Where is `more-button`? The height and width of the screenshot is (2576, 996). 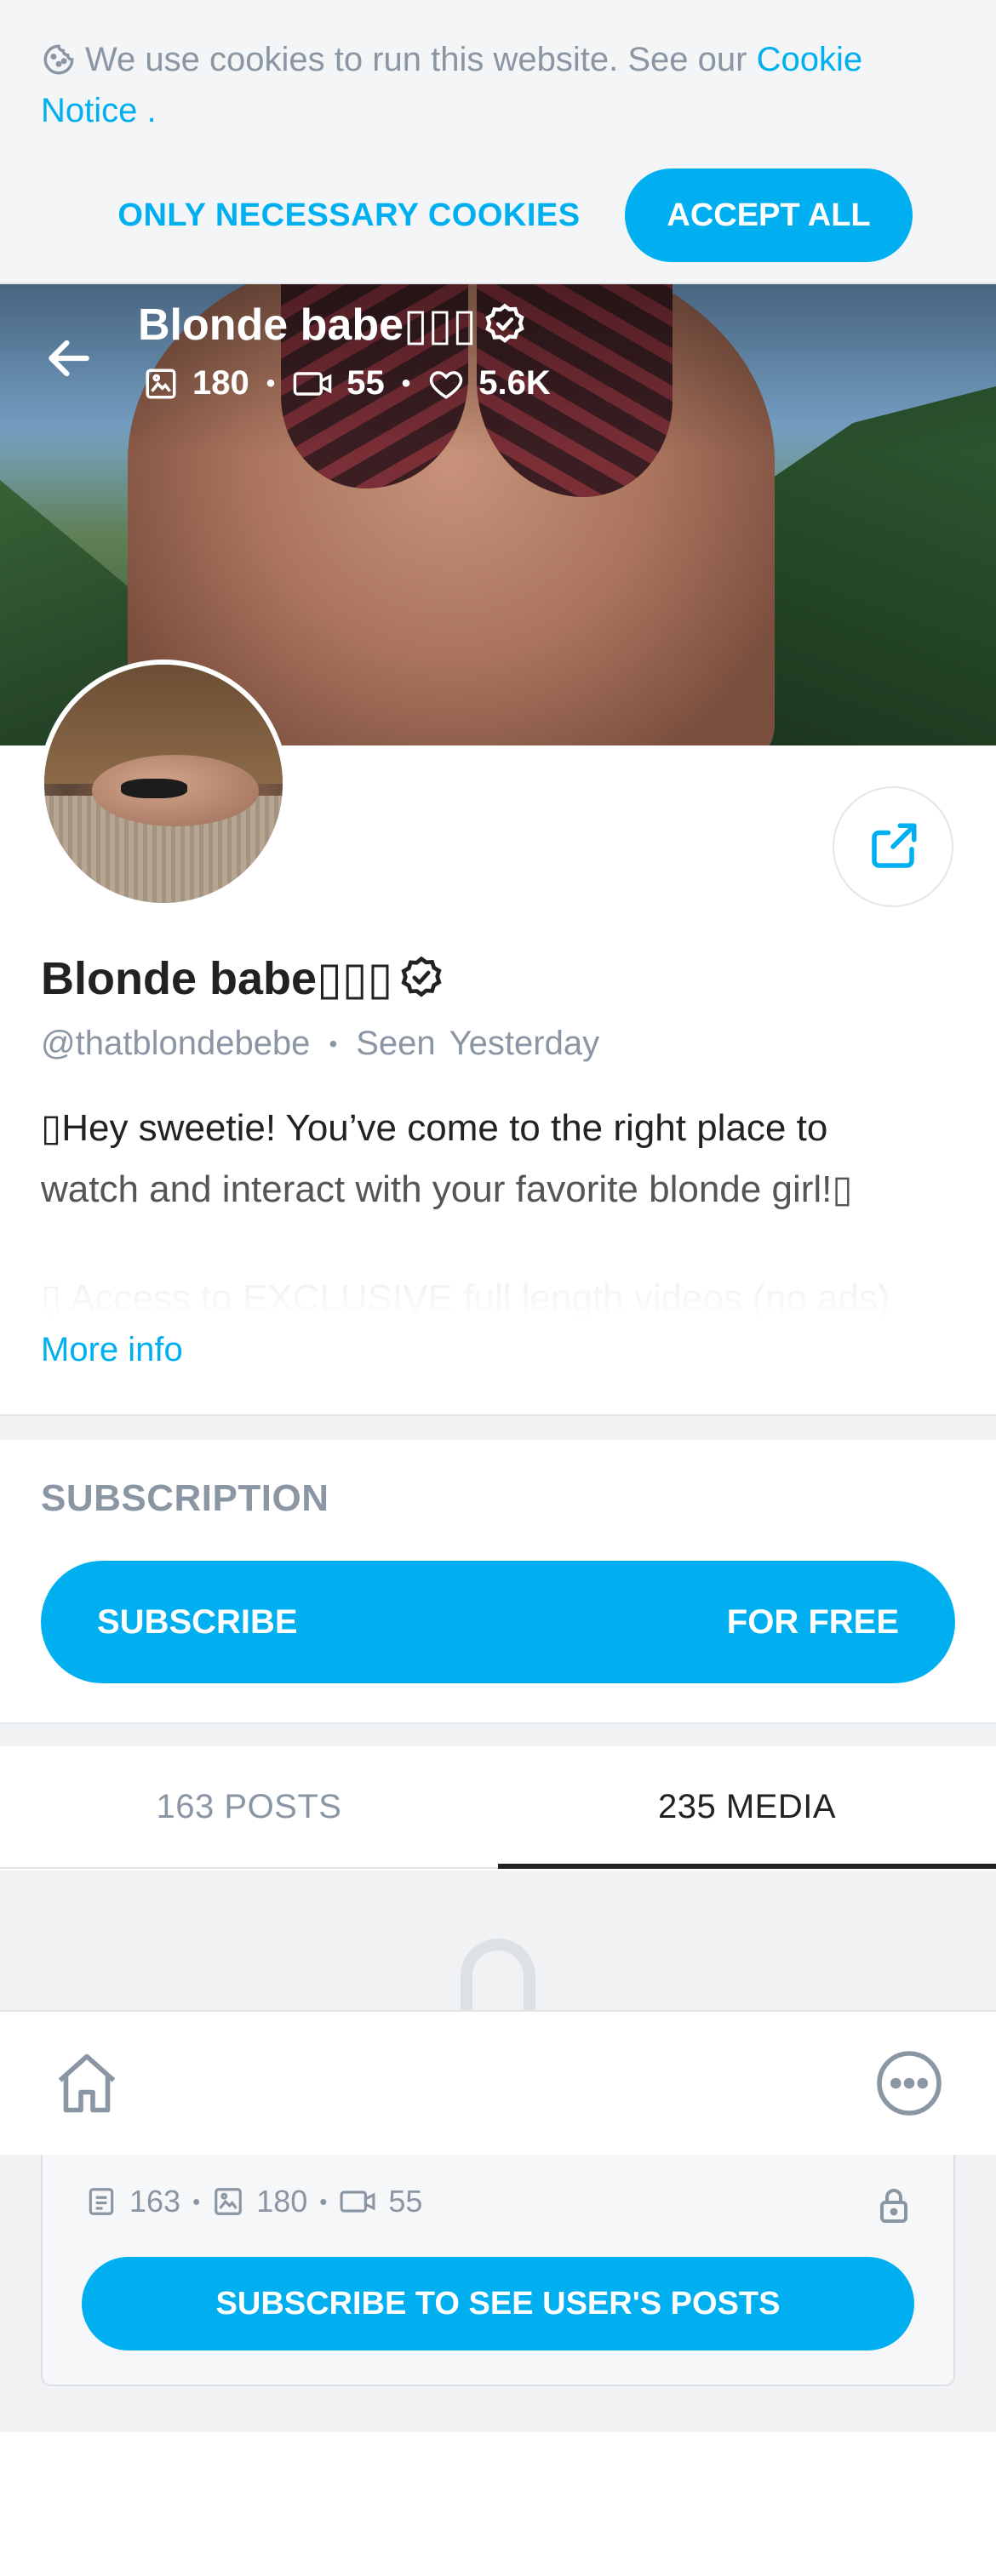 more-button is located at coordinates (909, 2083).